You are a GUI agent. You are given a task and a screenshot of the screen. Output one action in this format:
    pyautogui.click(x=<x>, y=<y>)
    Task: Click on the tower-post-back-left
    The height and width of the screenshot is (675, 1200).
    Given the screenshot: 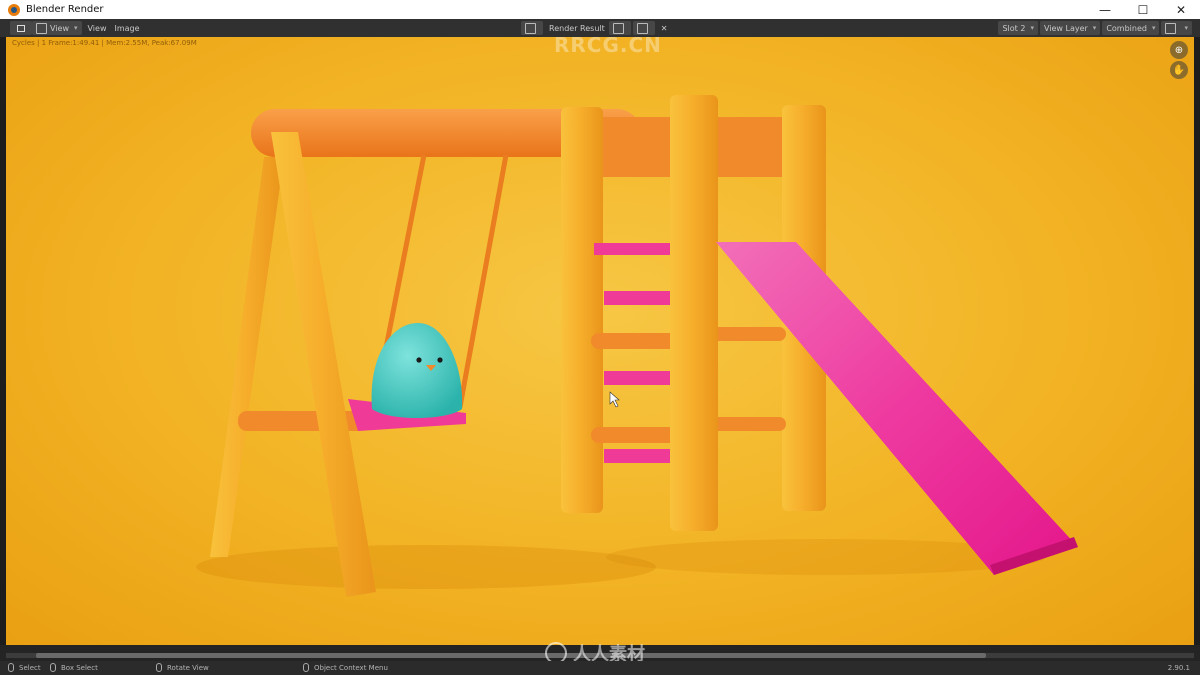 What is the action you would take?
    pyautogui.click(x=582, y=310)
    